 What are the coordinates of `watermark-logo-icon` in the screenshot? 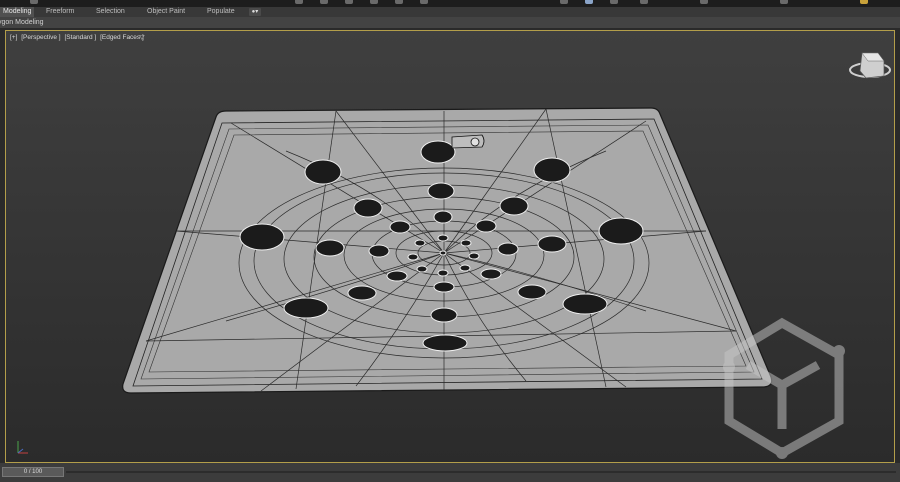 It's located at (784, 388).